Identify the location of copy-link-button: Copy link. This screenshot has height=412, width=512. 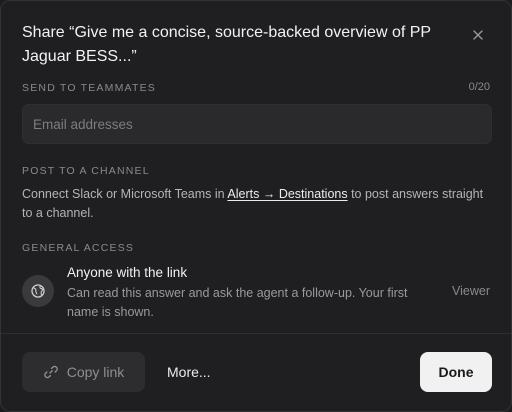
(83, 372).